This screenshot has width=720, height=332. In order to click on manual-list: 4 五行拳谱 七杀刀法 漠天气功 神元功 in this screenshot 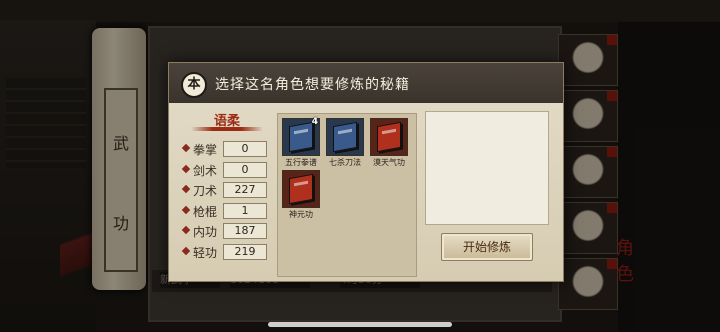, I will do `click(347, 195)`.